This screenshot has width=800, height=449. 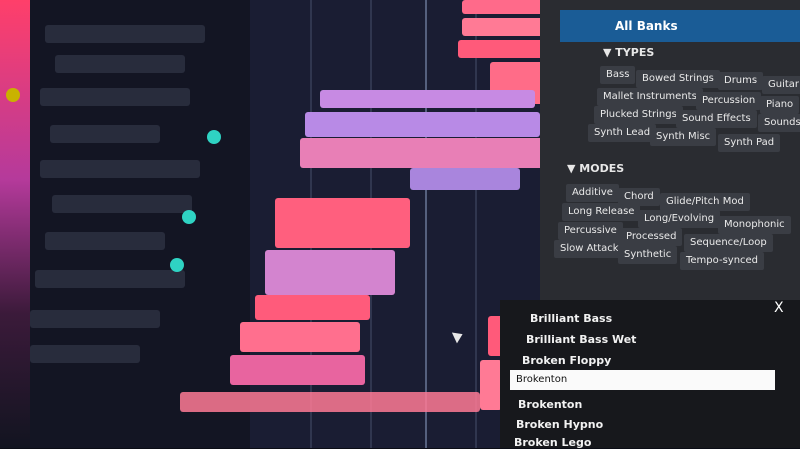 What do you see at coordinates (592, 193) in the screenshot?
I see `mode-tag: Additive` at bounding box center [592, 193].